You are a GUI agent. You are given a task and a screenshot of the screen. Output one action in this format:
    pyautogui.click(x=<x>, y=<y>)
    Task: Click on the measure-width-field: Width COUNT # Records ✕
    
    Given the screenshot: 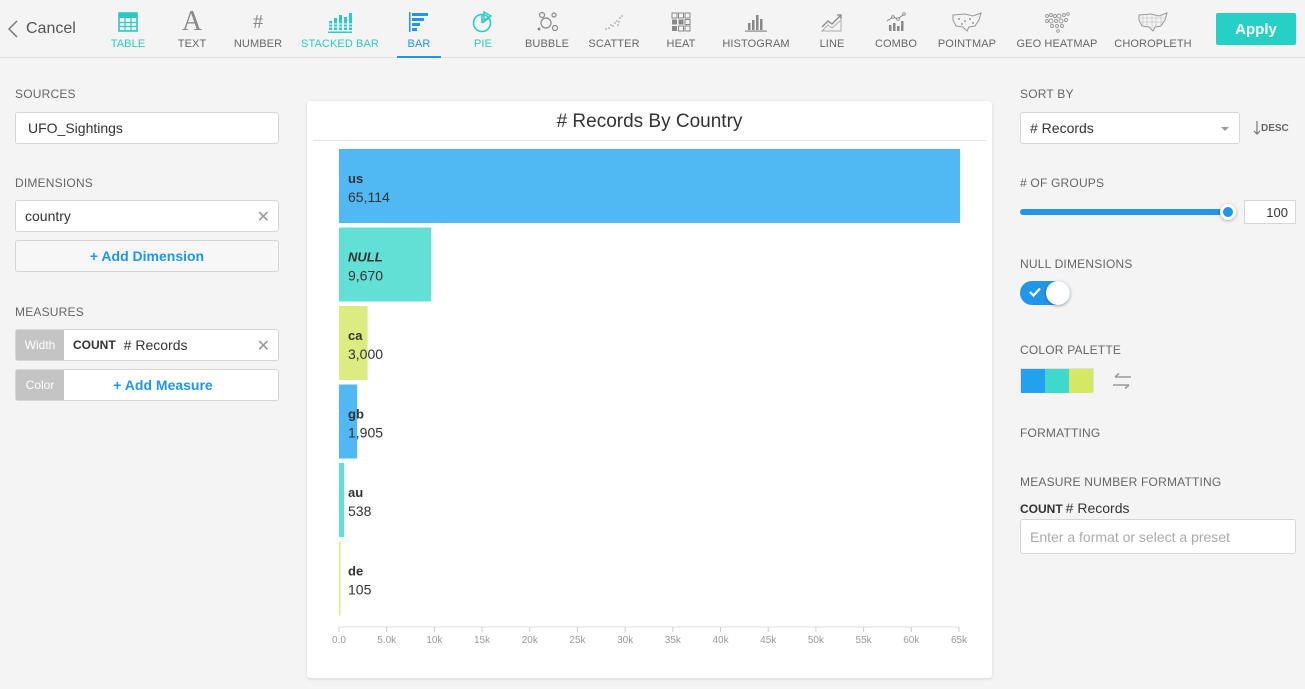 What is the action you would take?
    pyautogui.click(x=147, y=345)
    